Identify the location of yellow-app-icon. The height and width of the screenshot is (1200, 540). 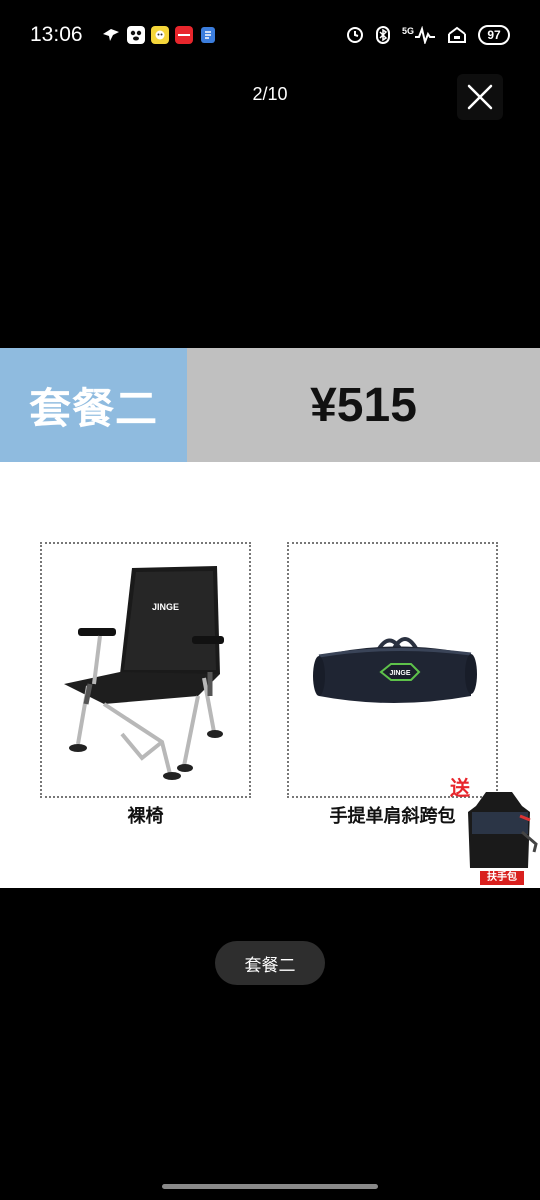
(159, 35).